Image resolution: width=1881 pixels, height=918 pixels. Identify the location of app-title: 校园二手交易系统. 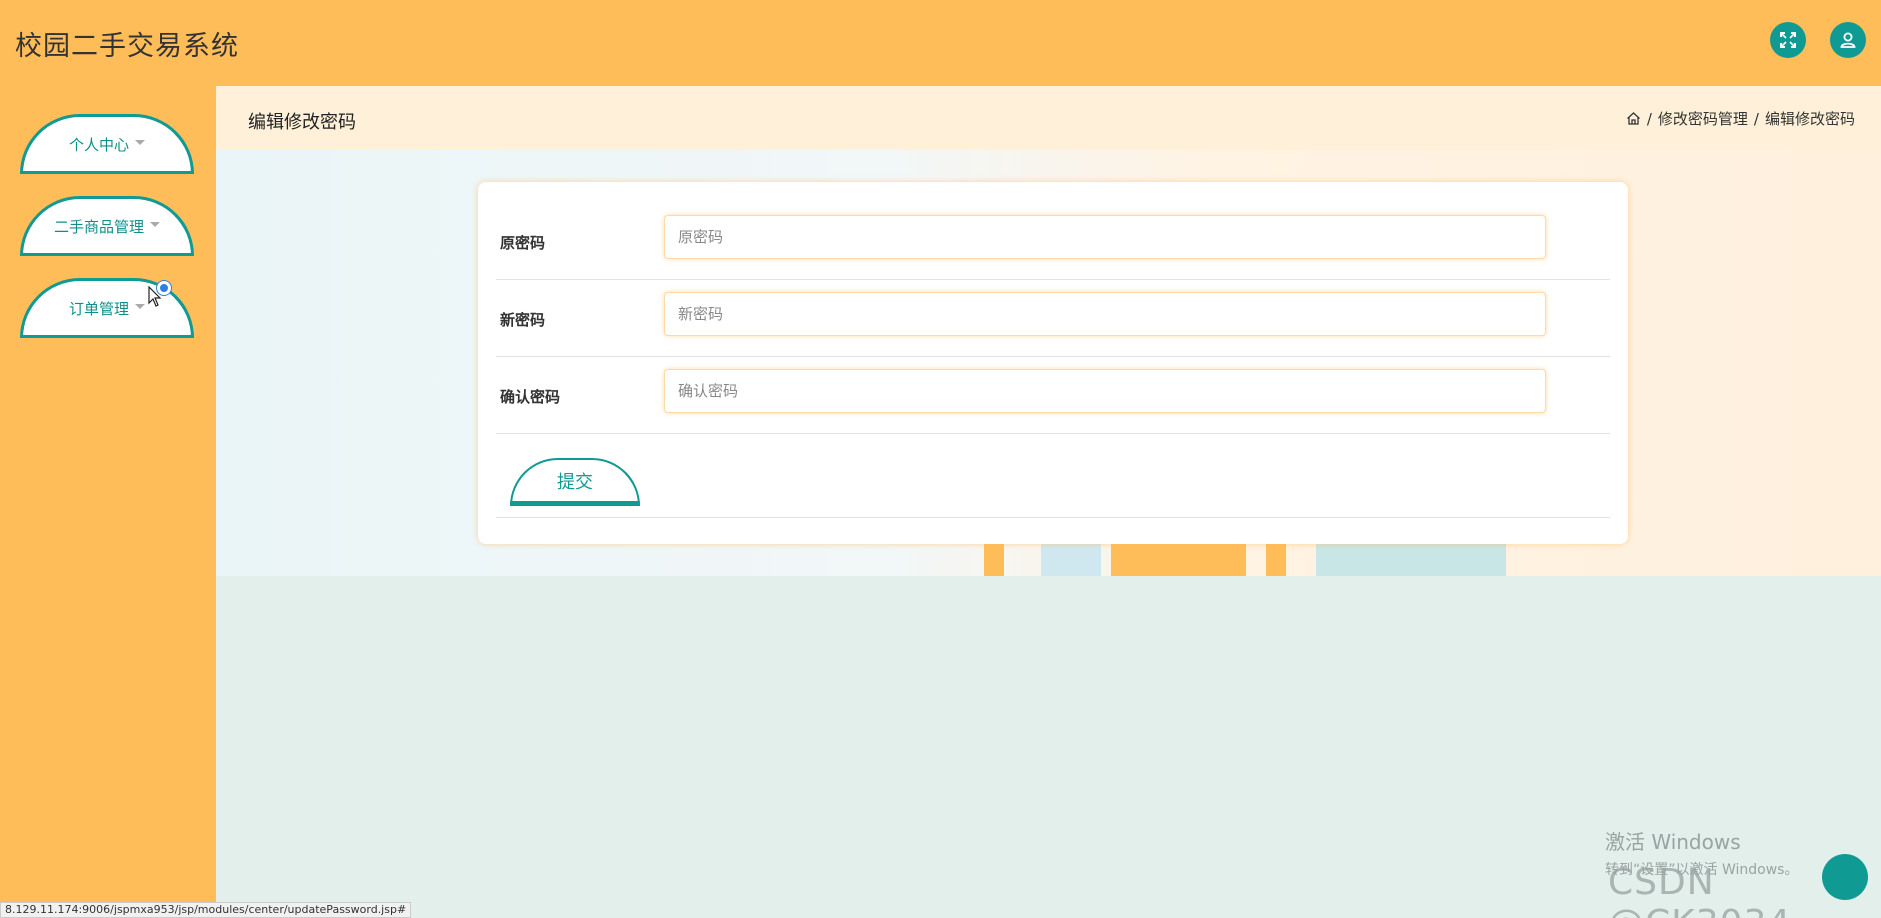
(127, 46).